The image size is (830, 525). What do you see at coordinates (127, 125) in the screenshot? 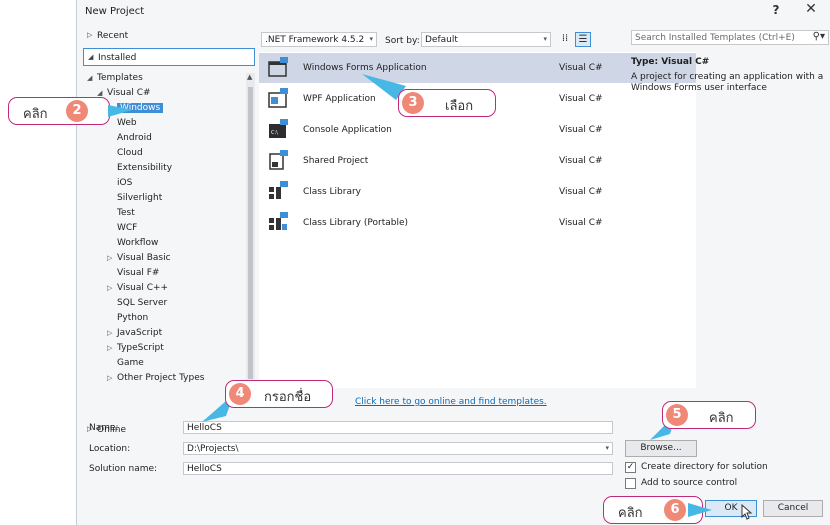
I see `tree-item: Web` at bounding box center [127, 125].